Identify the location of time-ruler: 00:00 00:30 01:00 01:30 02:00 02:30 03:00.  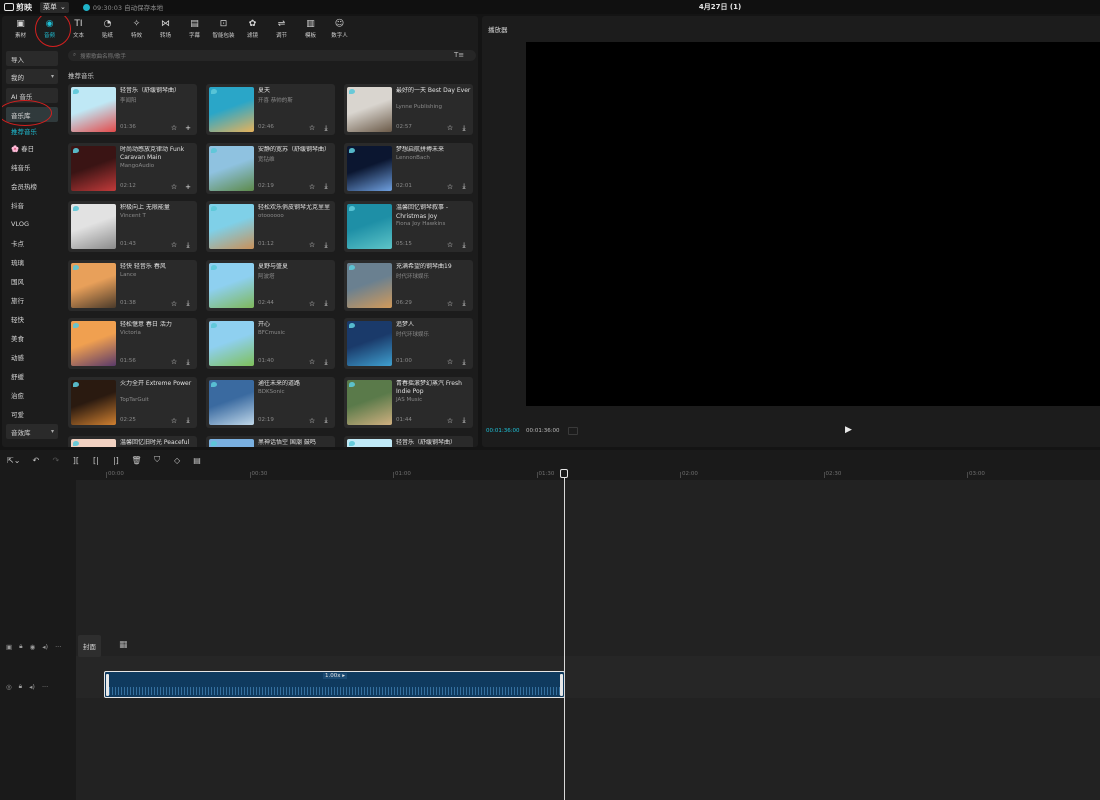
(602, 475).